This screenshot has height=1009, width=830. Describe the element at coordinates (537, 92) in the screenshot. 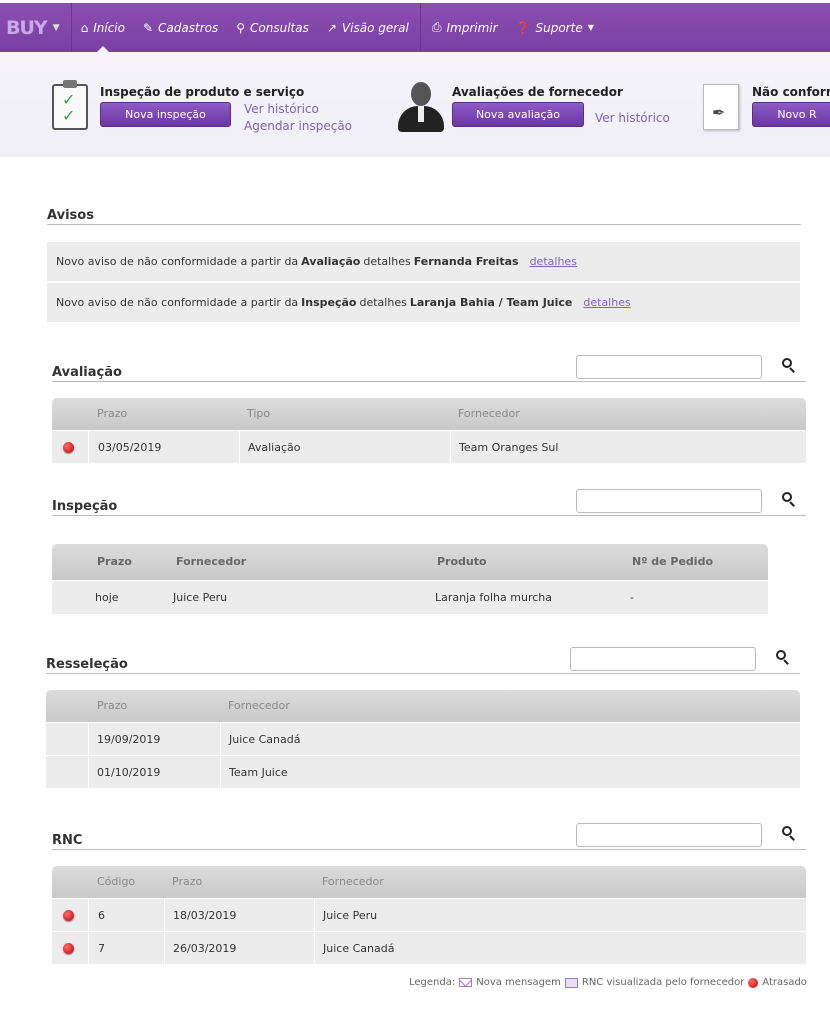

I see `avaliacao-shortcut-title: Avaliações de fornecedor` at that location.